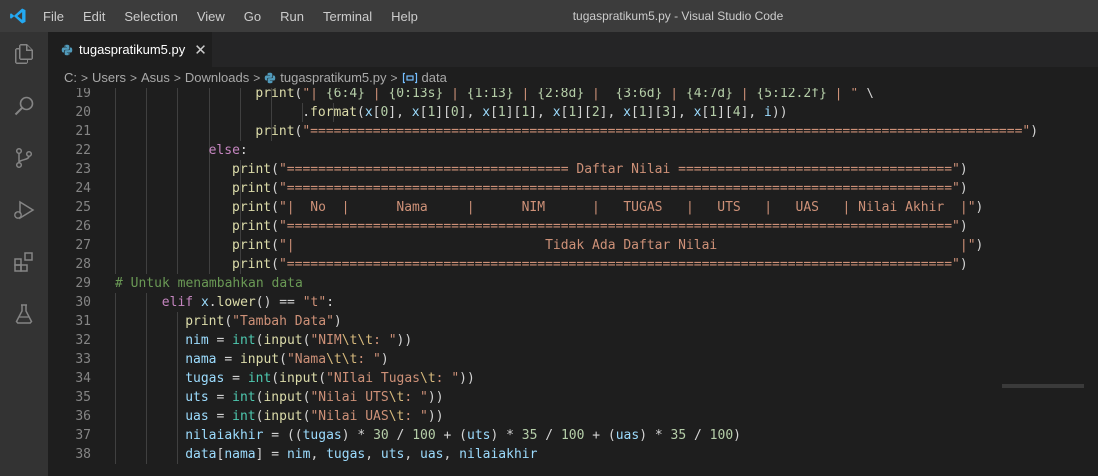  I want to click on breadcrumb-downloads: Downloads, so click(217, 77).